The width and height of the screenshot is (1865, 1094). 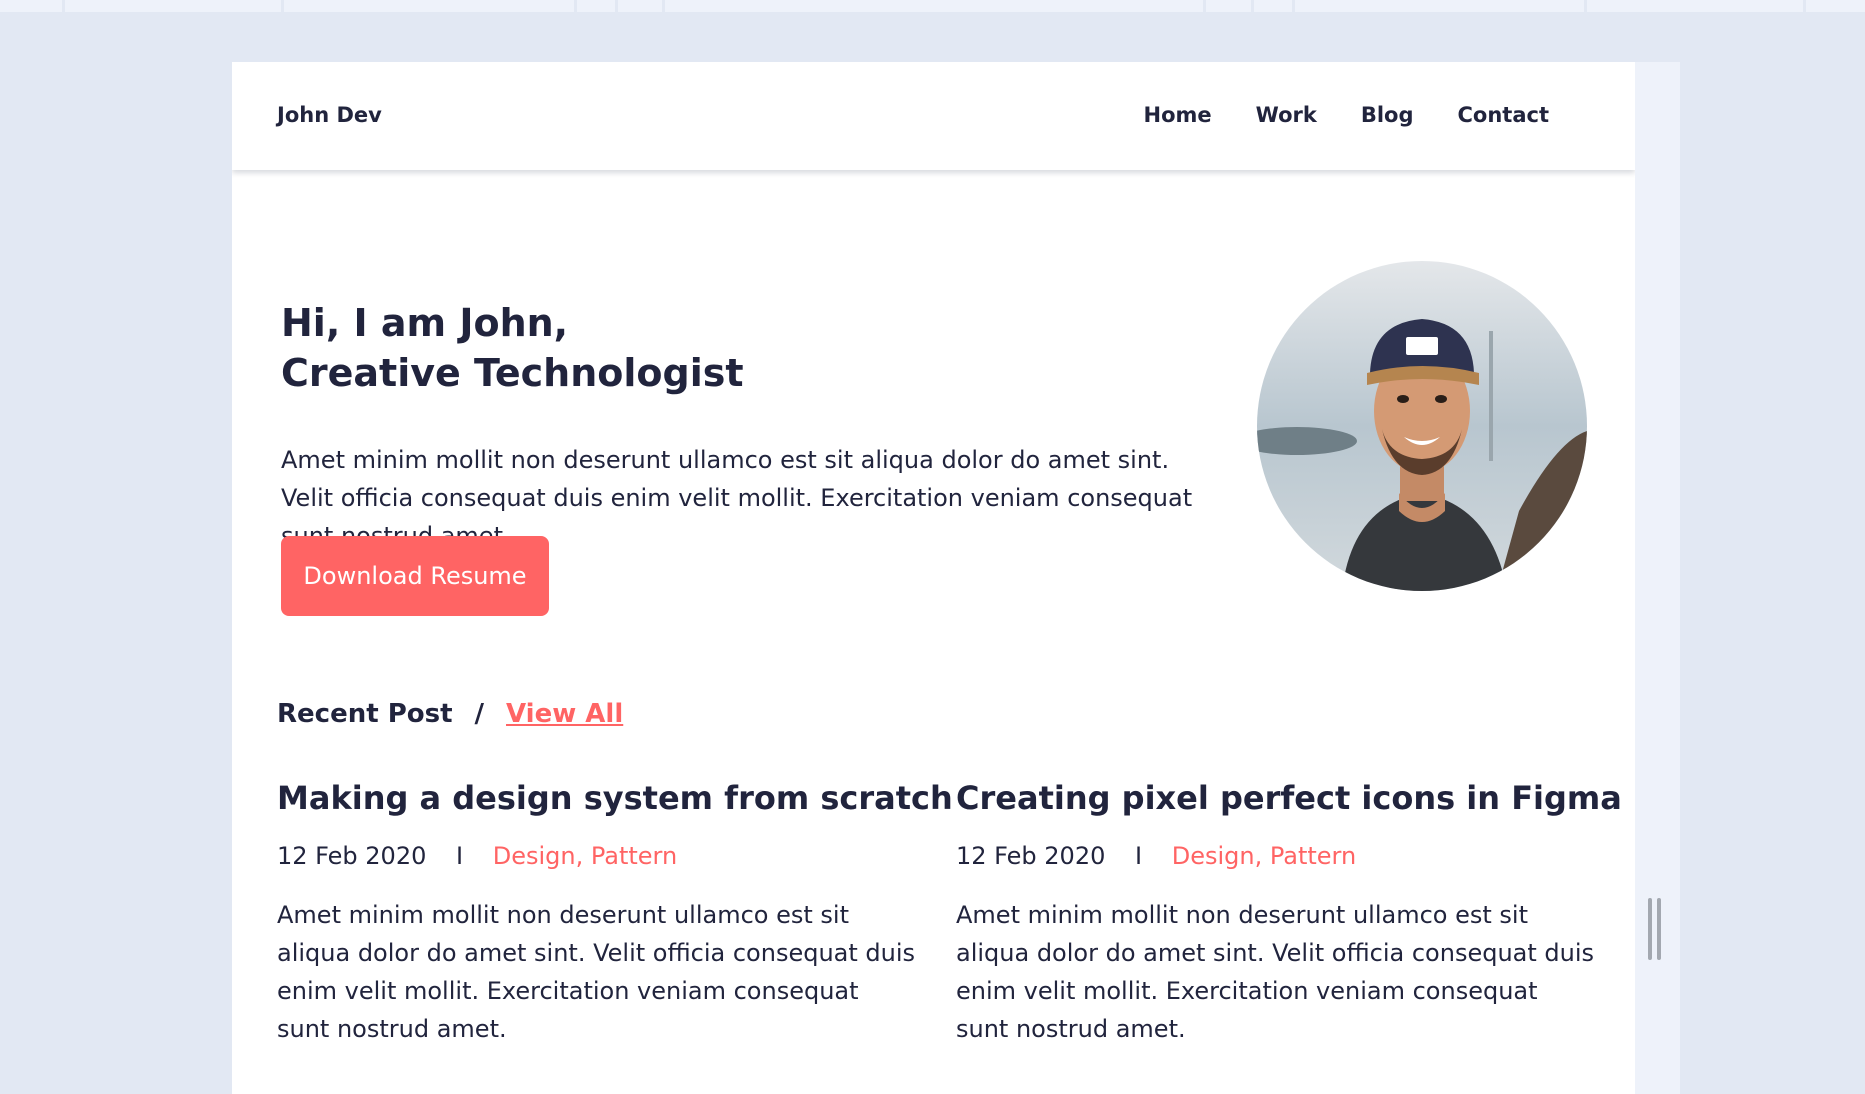 I want to click on nav-work: Work, so click(x=1286, y=115).